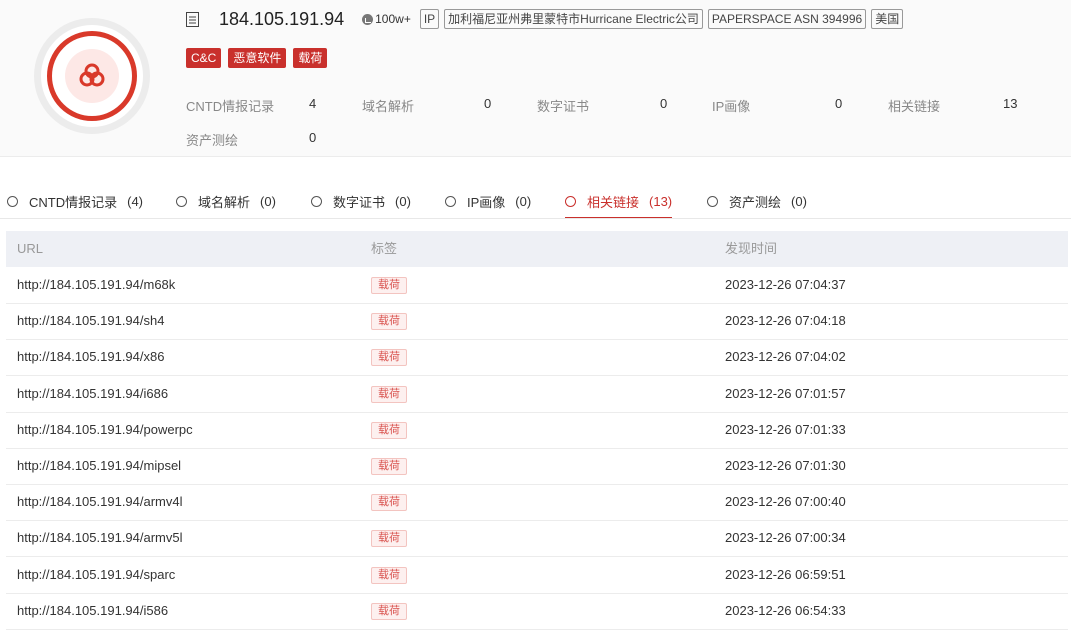 The width and height of the screenshot is (1071, 631). I want to click on row-url: http://184.105.191.94/x86, so click(90, 356).